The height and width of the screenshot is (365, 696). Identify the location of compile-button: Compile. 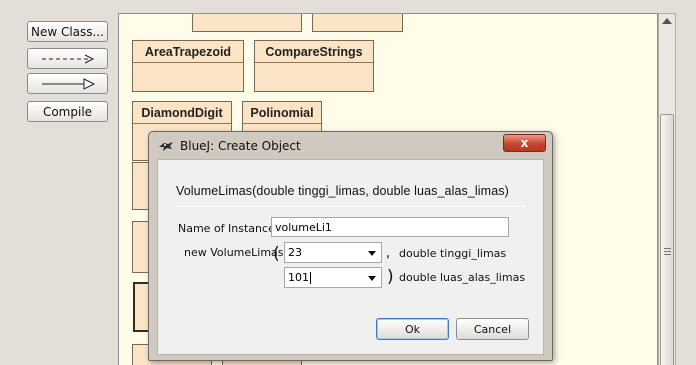
(67, 111).